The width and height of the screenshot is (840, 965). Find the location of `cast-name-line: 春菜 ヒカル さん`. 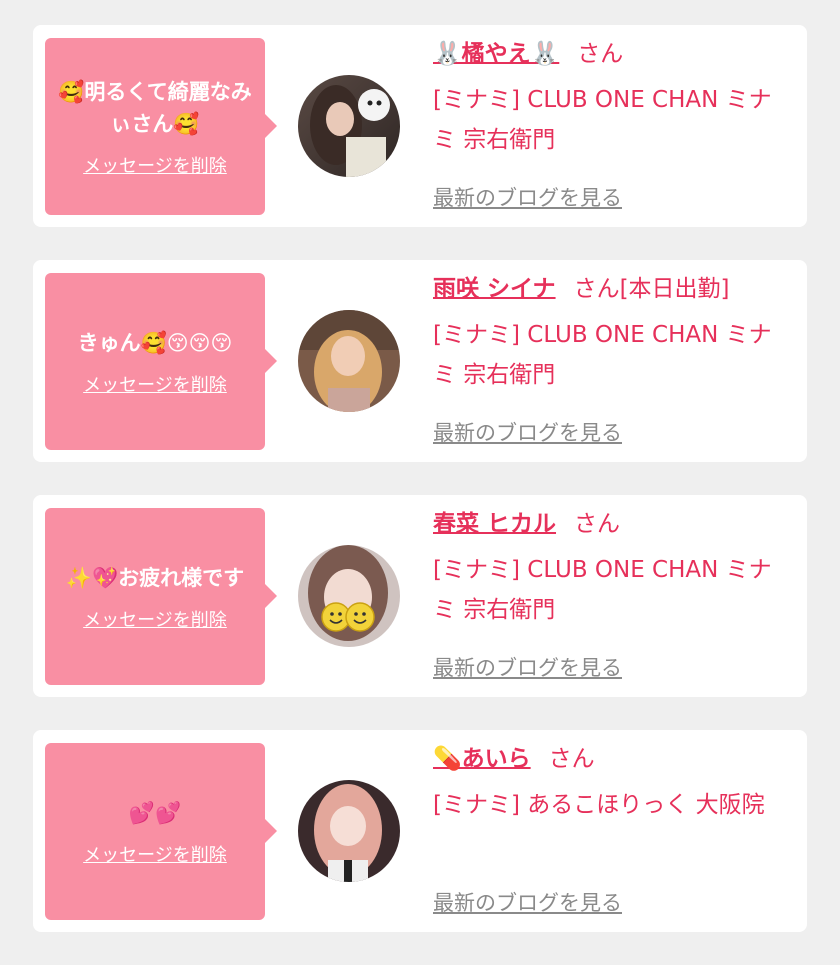

cast-name-line: 春菜 ヒカル さん is located at coordinates (608, 524).